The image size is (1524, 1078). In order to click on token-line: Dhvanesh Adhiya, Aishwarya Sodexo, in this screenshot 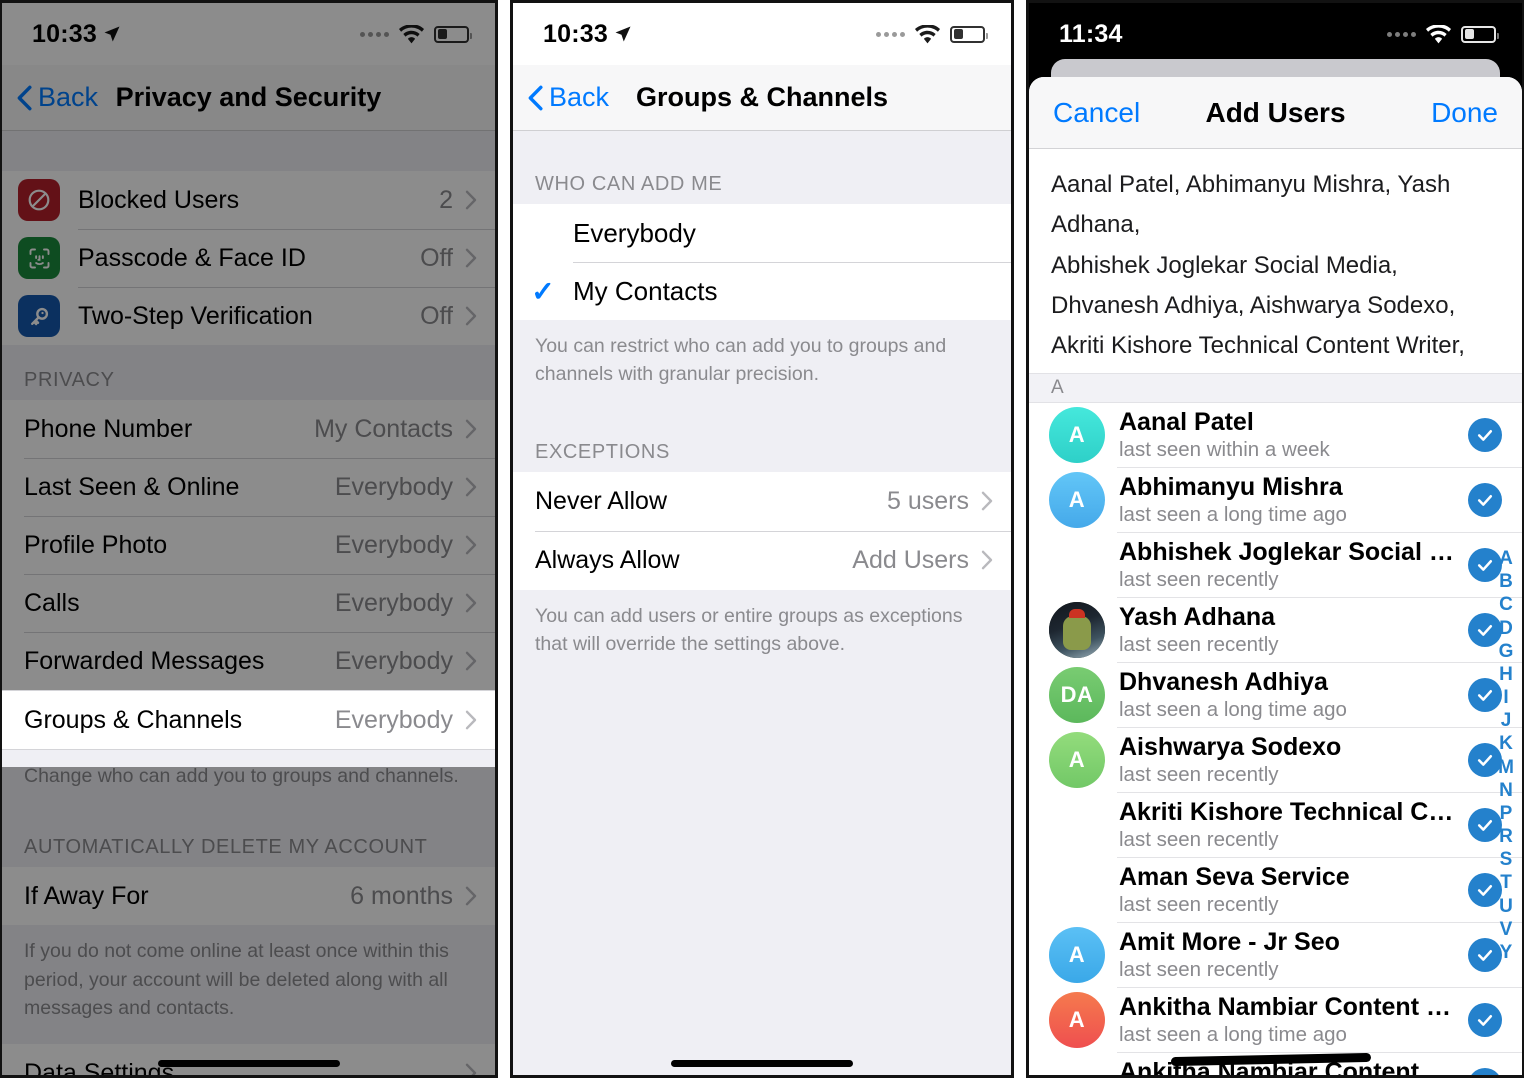, I will do `click(1253, 305)`.